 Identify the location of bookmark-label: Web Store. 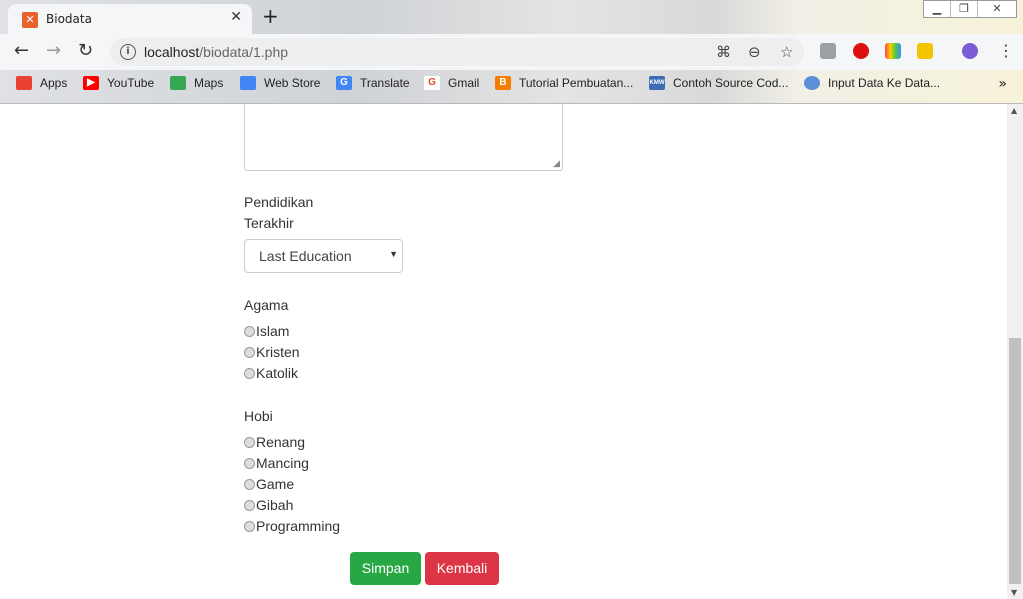
(292, 83).